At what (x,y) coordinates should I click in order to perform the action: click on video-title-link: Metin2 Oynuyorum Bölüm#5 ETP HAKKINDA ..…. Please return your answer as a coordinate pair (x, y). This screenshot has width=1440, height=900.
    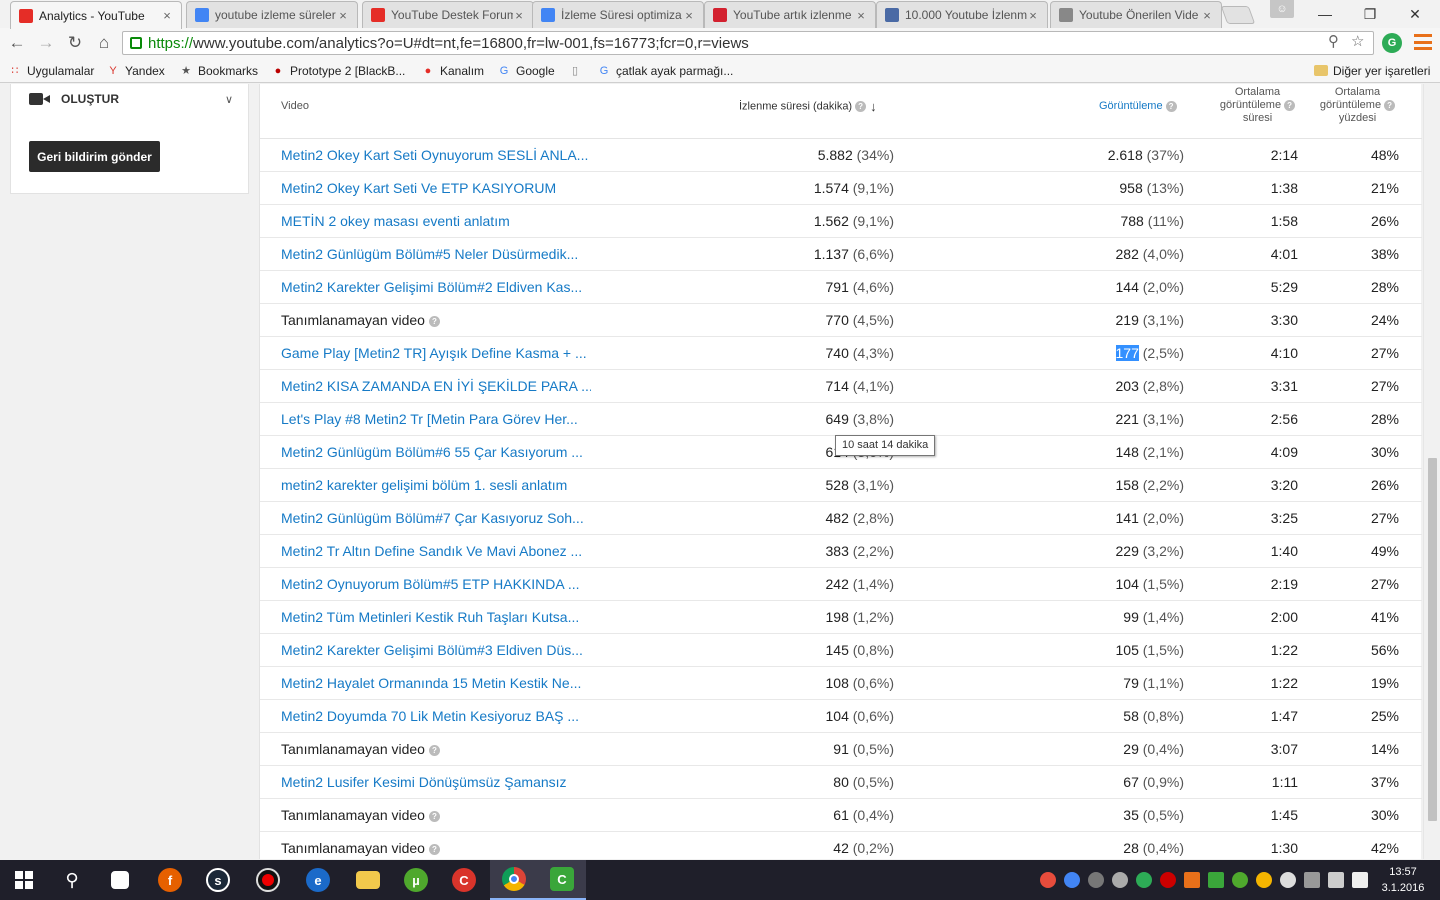
    Looking at the image, I should click on (436, 584).